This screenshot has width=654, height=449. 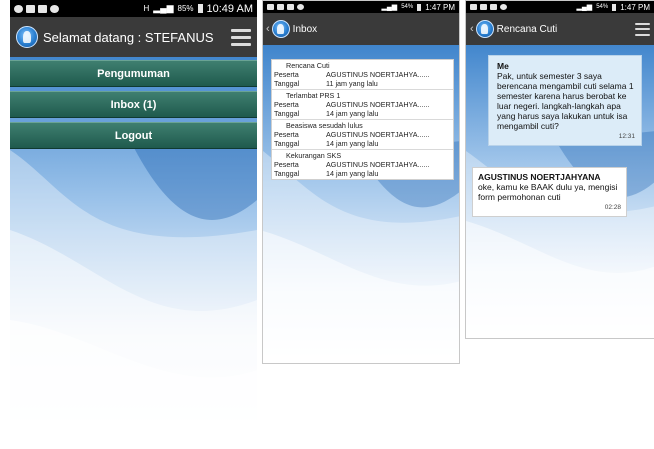 What do you see at coordinates (146, 8) in the screenshot?
I see `network-type: H` at bounding box center [146, 8].